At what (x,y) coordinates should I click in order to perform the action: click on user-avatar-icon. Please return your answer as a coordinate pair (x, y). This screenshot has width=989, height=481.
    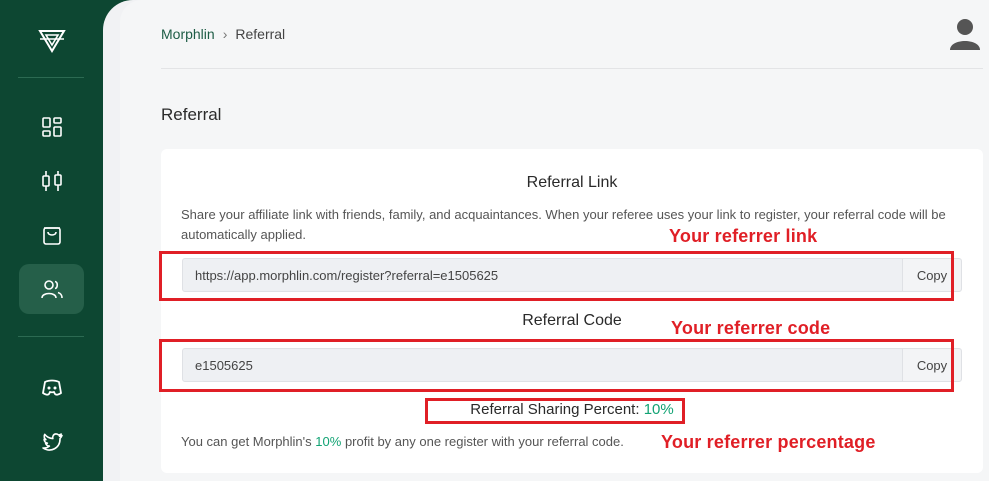
    Looking at the image, I should click on (965, 34).